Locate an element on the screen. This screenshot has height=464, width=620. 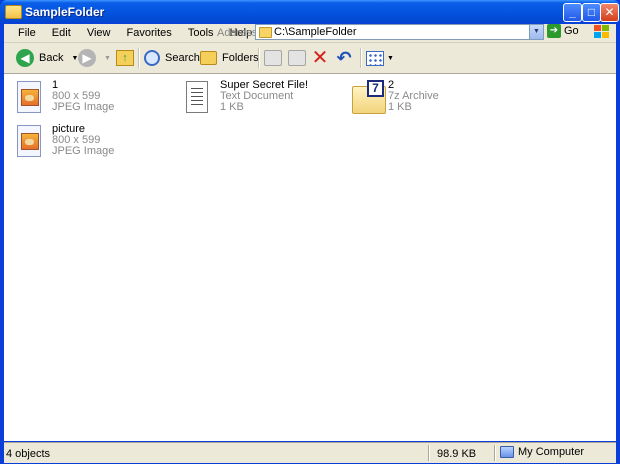
go-button: ➔ Go is located at coordinates (563, 32).